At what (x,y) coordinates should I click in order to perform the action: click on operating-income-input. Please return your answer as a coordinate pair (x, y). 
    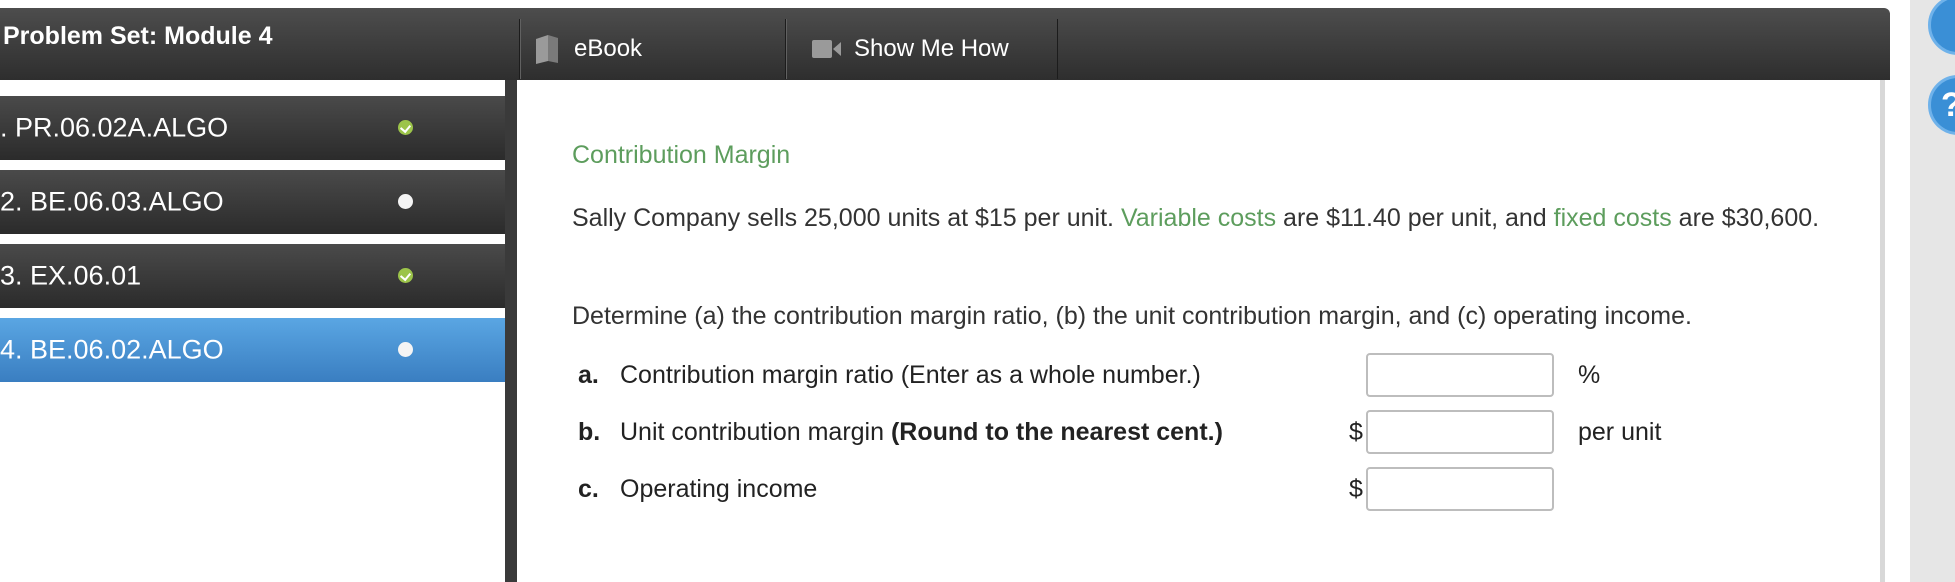
    Looking at the image, I should click on (1460, 489).